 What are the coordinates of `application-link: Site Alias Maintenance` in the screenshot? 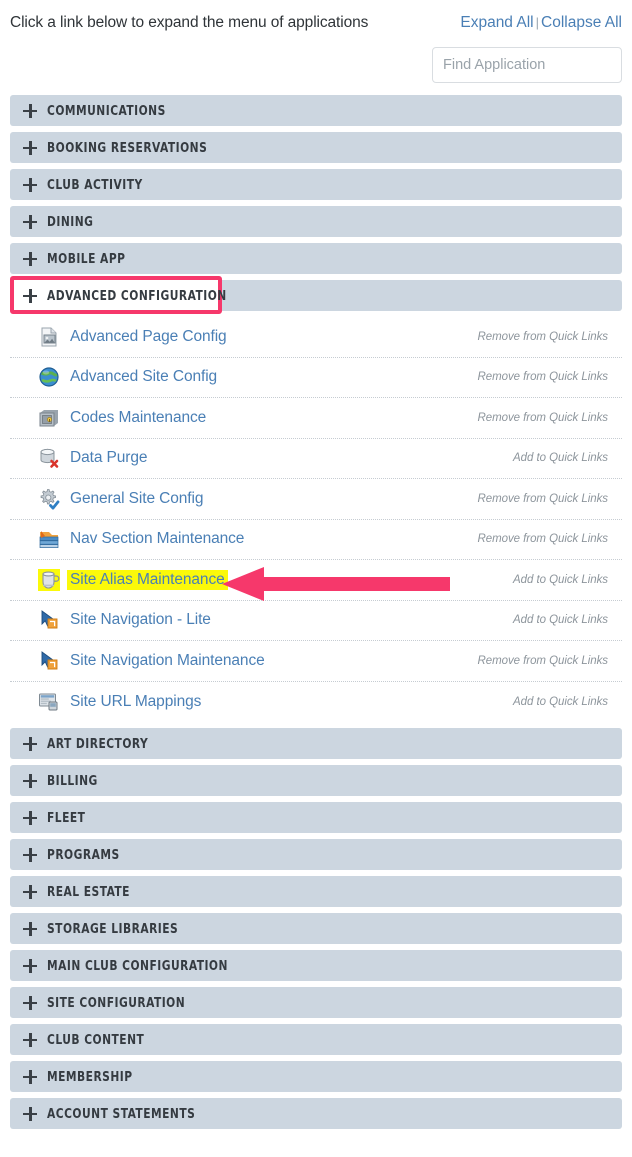 It's located at (147, 579).